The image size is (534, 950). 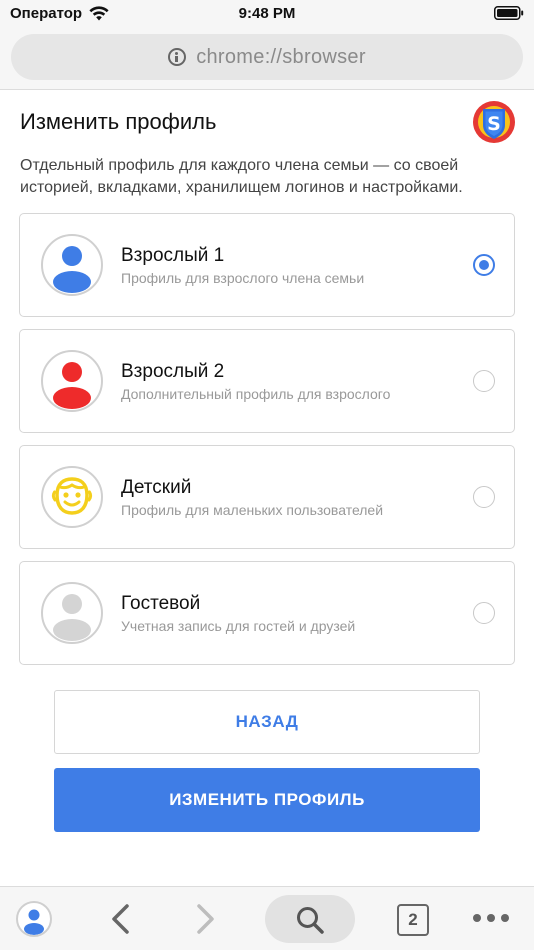 What do you see at coordinates (173, 255) in the screenshot?
I see `profile-name: Взрослый 1` at bounding box center [173, 255].